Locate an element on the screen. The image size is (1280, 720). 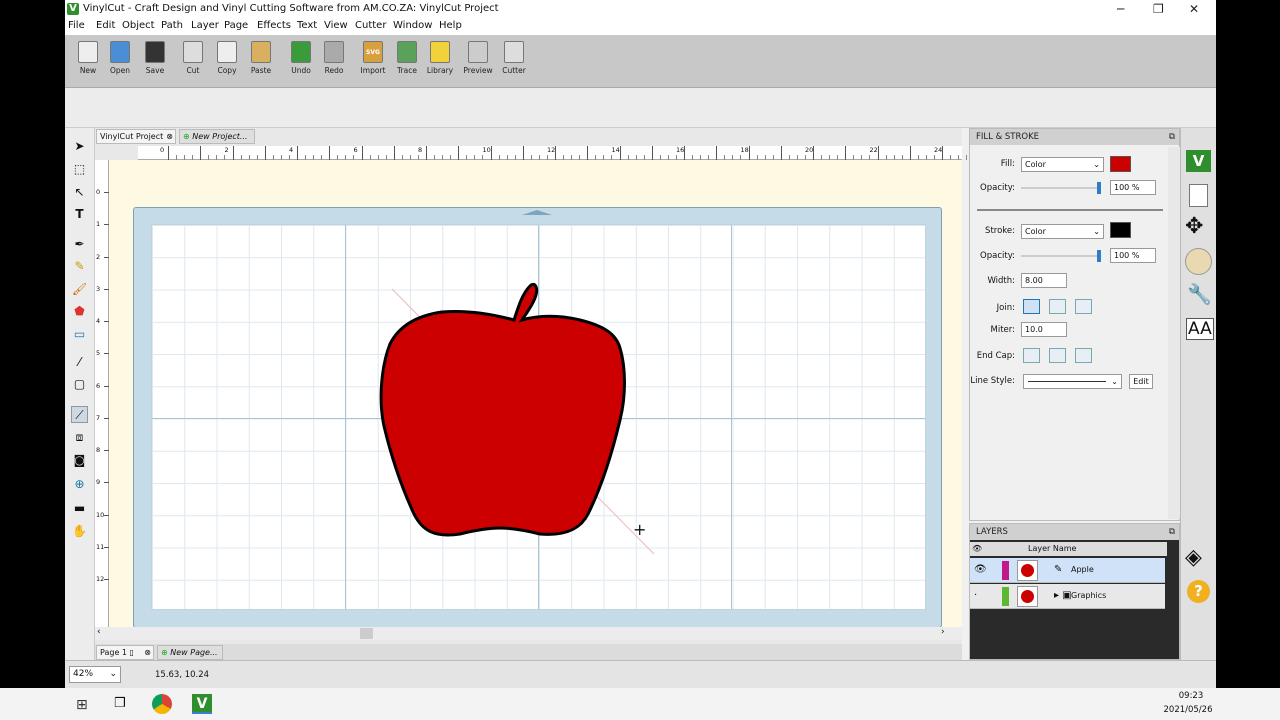
zoom-select: 42% ⌄ is located at coordinates (95, 674).